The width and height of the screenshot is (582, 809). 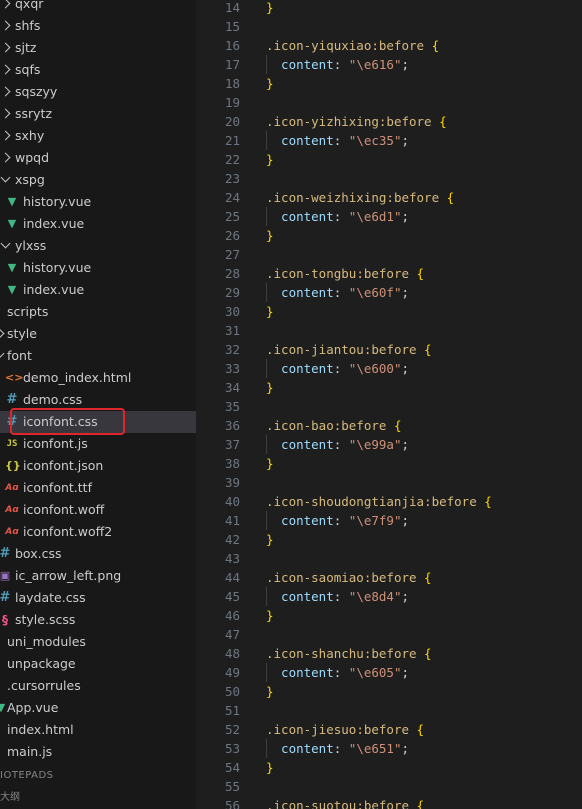 I want to click on code-line: 15, so click(x=389, y=26).